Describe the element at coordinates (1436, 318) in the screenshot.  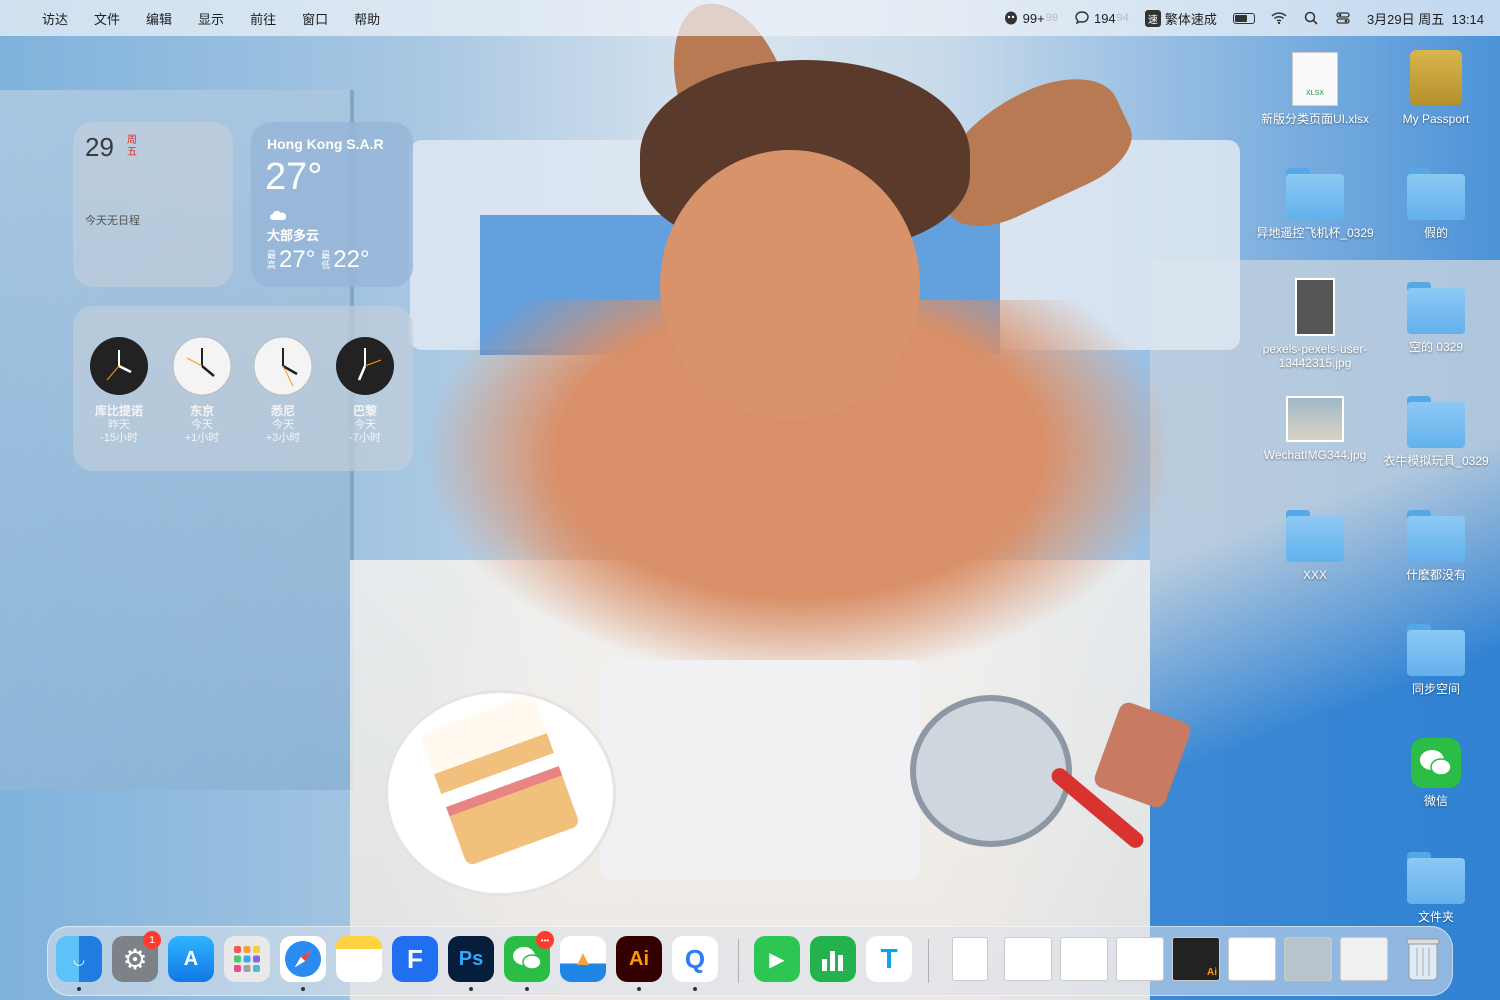
I see `desktop-folder-empty: 空的 0329` at that location.